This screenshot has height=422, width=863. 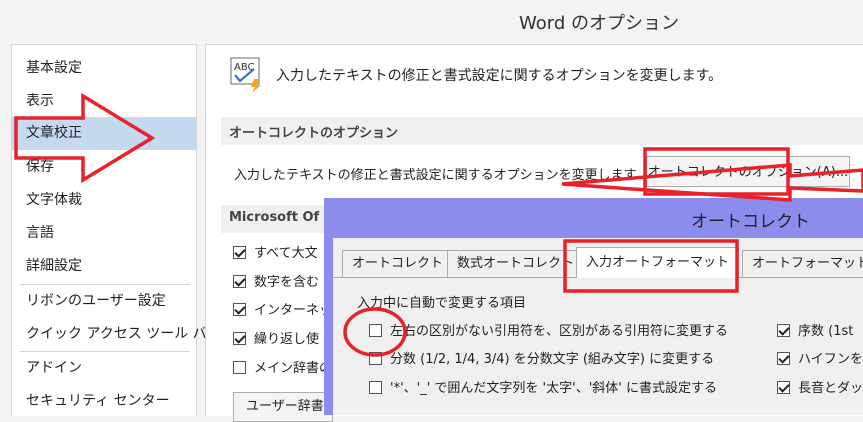 What do you see at coordinates (398, 263) in the screenshot?
I see `tab-autocorrect: オートコレクト` at bounding box center [398, 263].